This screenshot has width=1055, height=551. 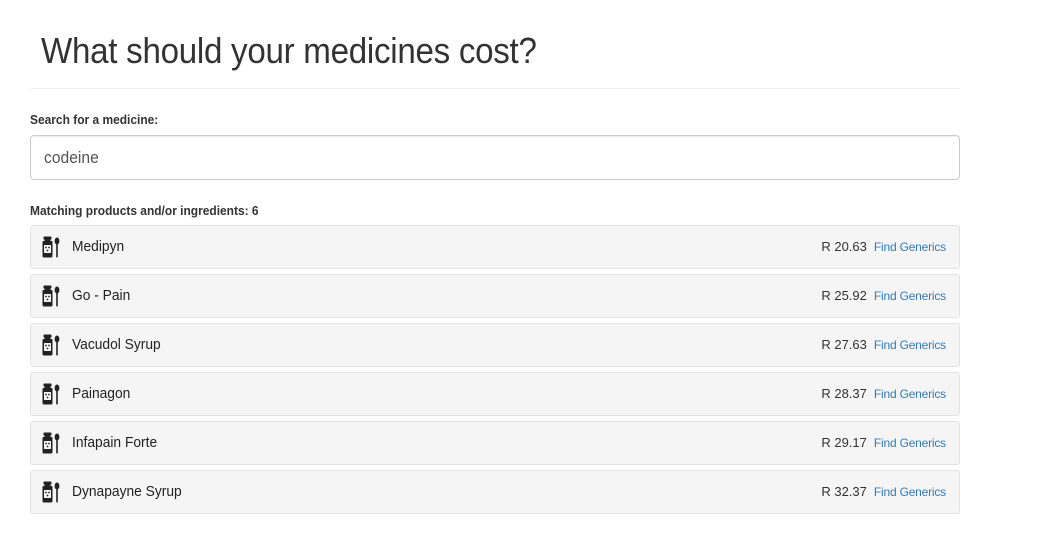 What do you see at coordinates (495, 443) in the screenshot?
I see `list-item: Infapain Forte R 29.17 Find Generics` at bounding box center [495, 443].